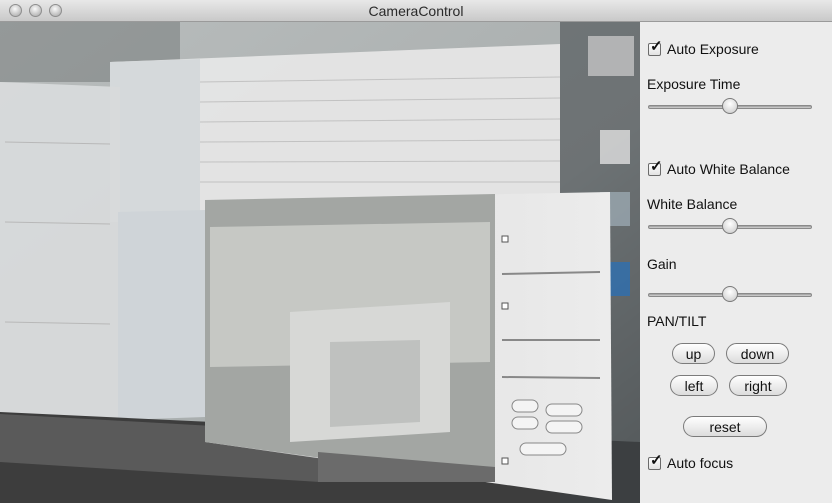 The image size is (832, 503). I want to click on pan-tilt-label: PAN/TILT, so click(677, 321).